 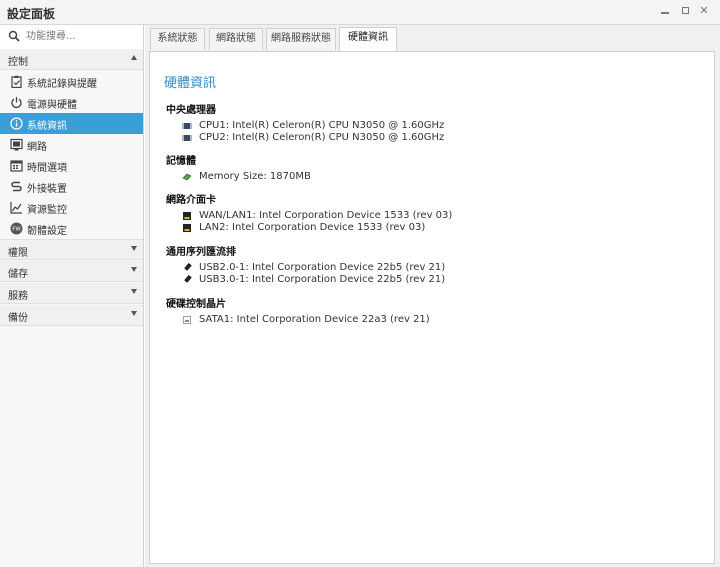 What do you see at coordinates (47, 126) in the screenshot?
I see `sidebar-item-label: 系統資訊` at bounding box center [47, 126].